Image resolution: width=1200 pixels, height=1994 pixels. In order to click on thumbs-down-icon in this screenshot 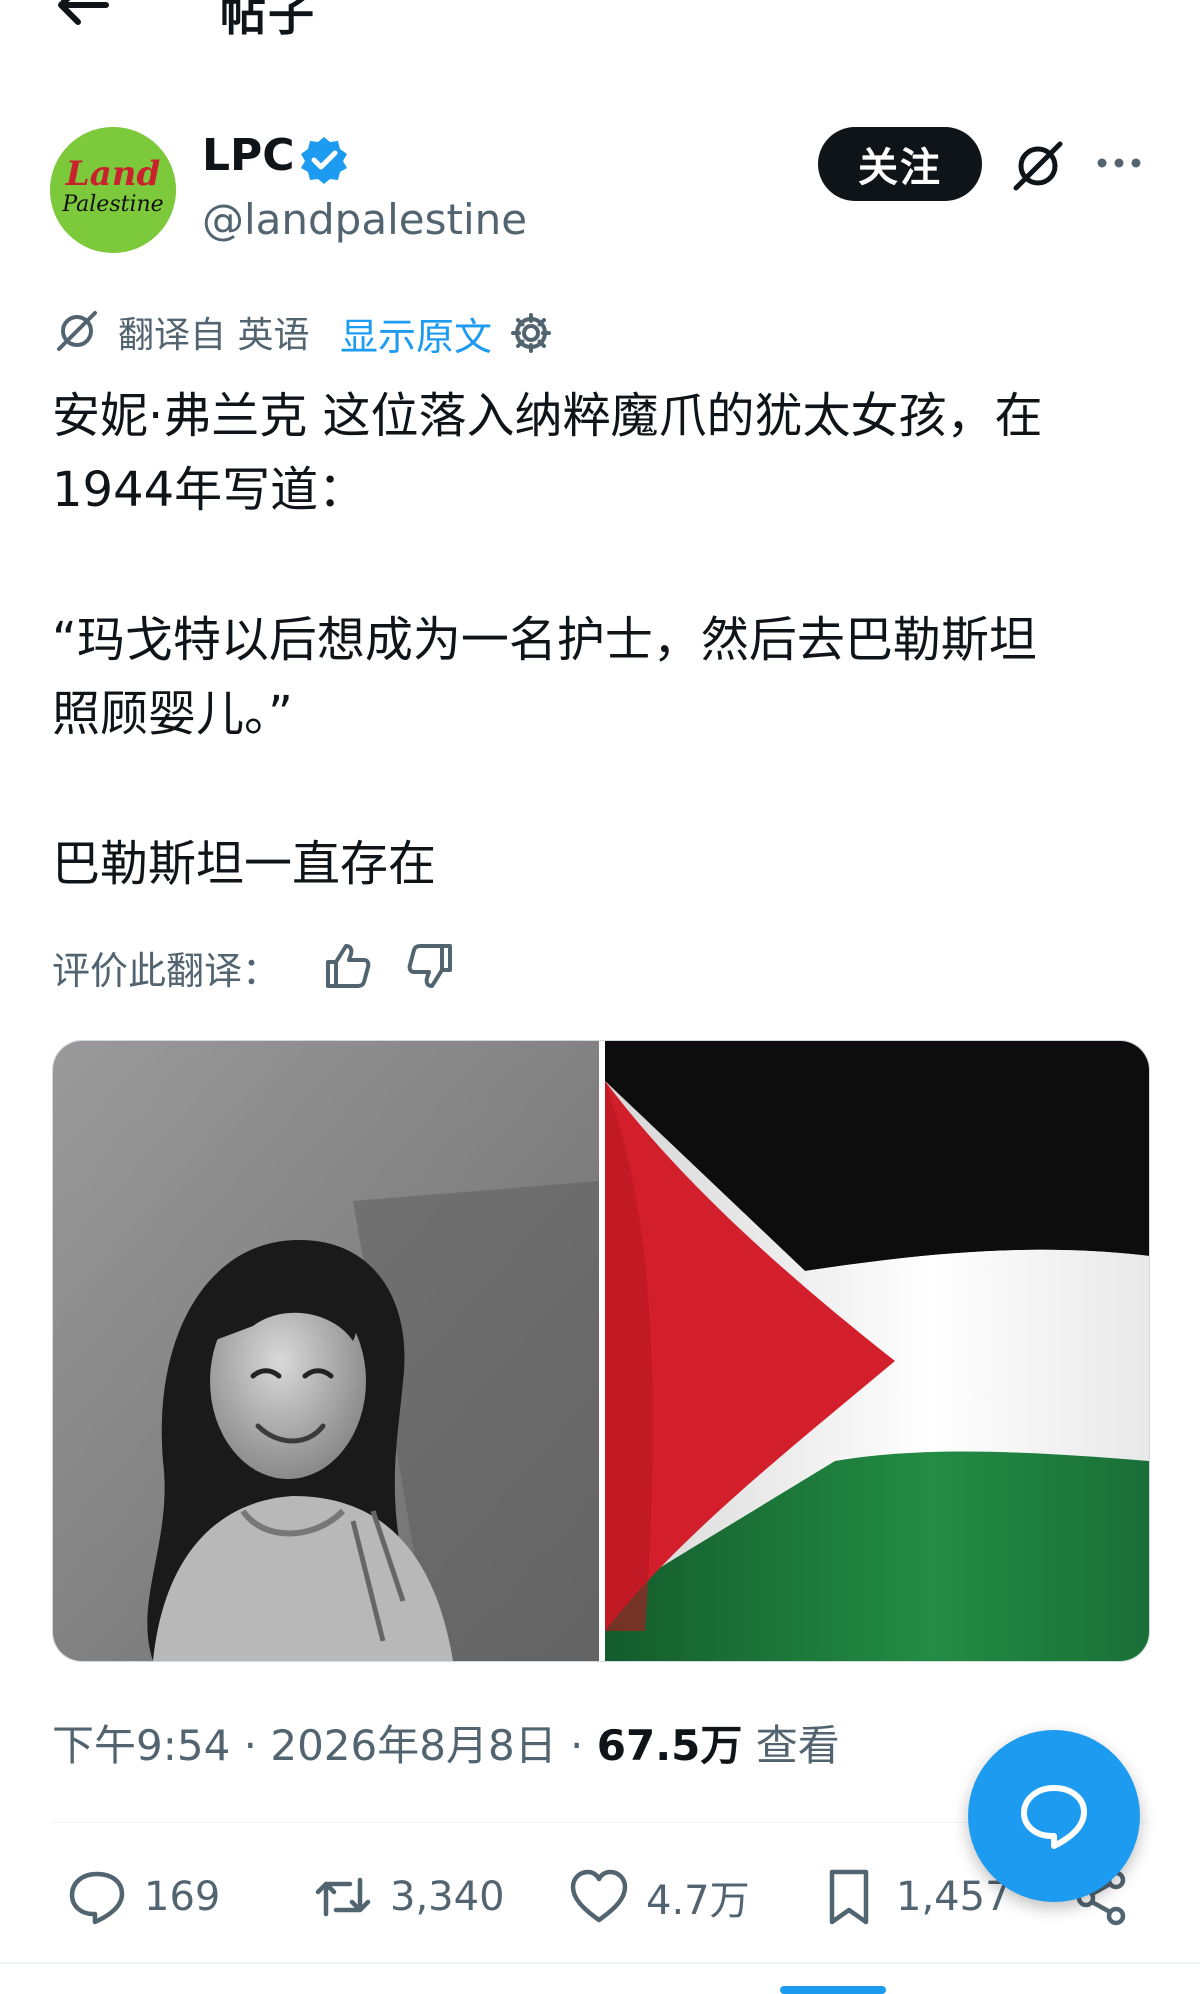, I will do `click(430, 966)`.